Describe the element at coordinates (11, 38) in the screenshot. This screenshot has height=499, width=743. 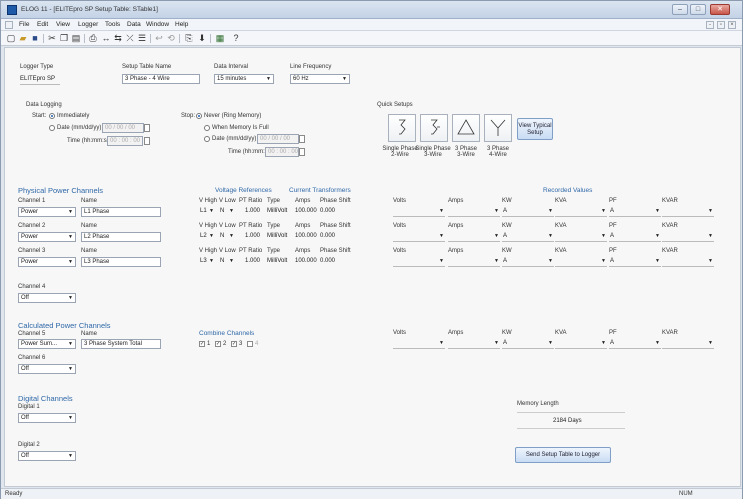
I see `new-icon: ▢` at that location.